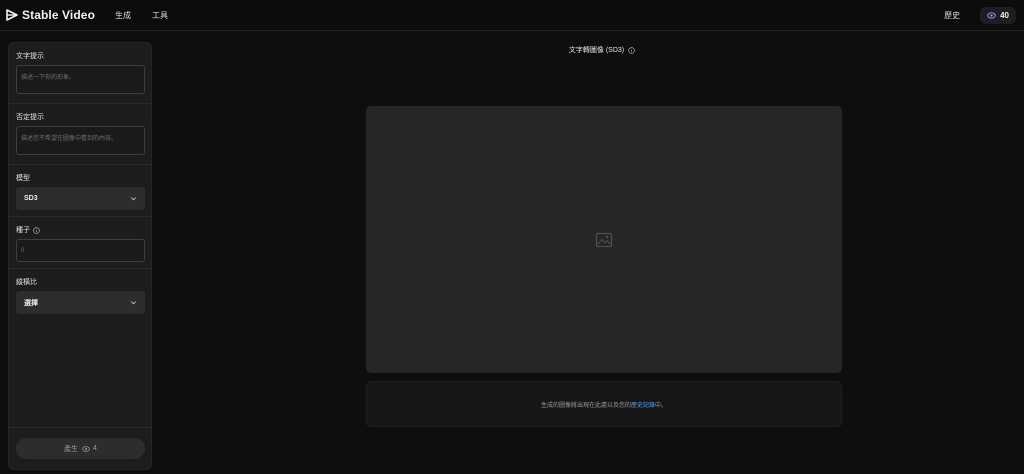  Describe the element at coordinates (80, 250) in the screenshot. I see `seed-input: 0` at that location.